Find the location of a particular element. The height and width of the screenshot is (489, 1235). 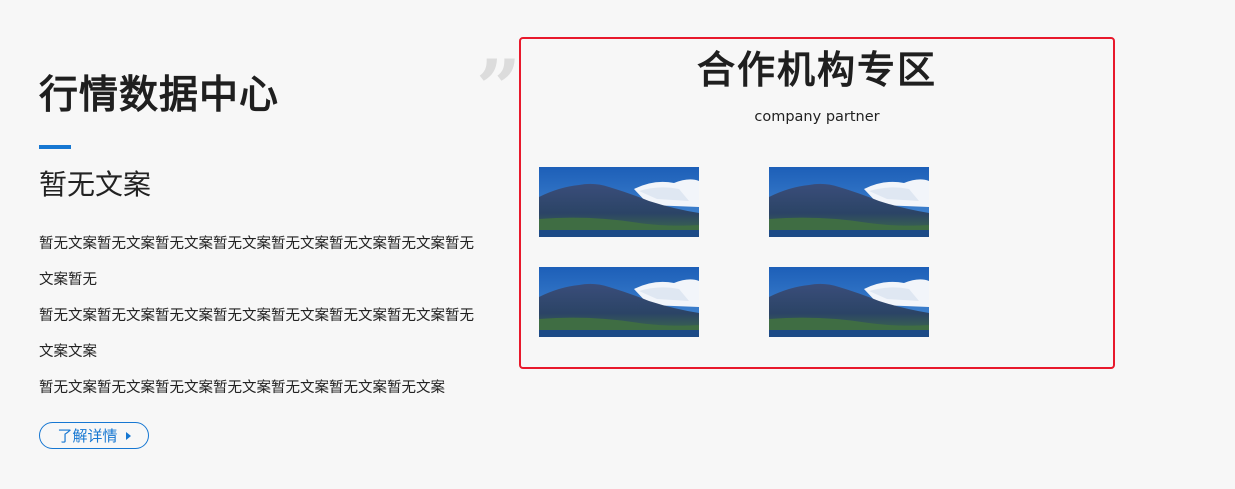

quote-mark-icon: ” is located at coordinates (498, 88).